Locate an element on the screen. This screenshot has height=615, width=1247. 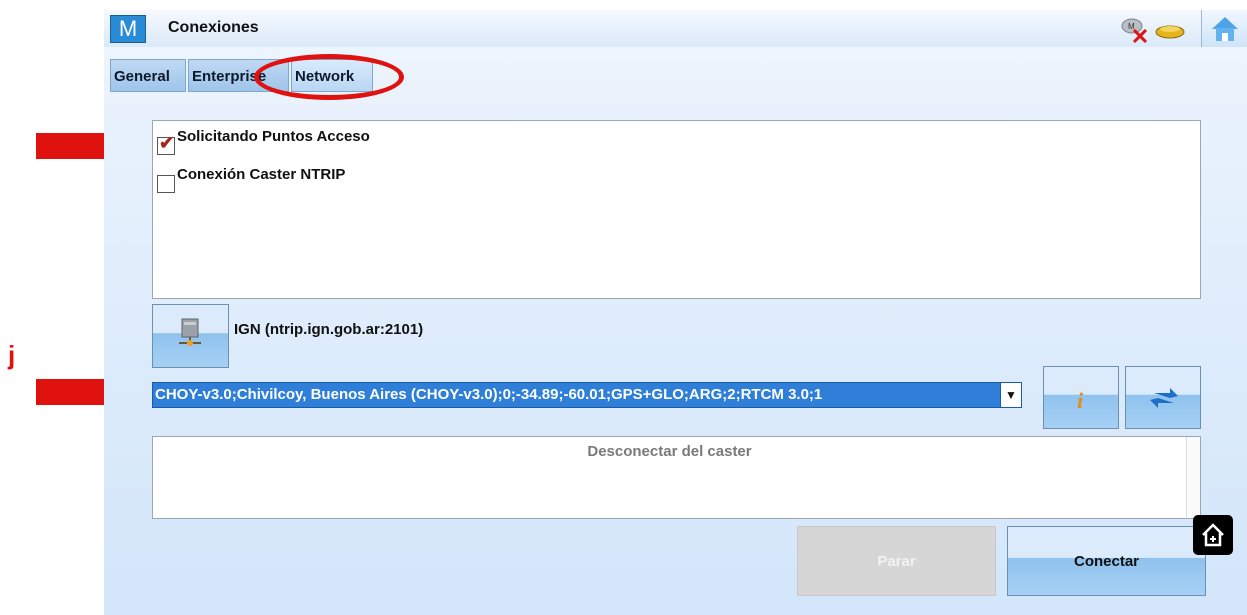
annotation-highlight-ring is located at coordinates (329, 77).